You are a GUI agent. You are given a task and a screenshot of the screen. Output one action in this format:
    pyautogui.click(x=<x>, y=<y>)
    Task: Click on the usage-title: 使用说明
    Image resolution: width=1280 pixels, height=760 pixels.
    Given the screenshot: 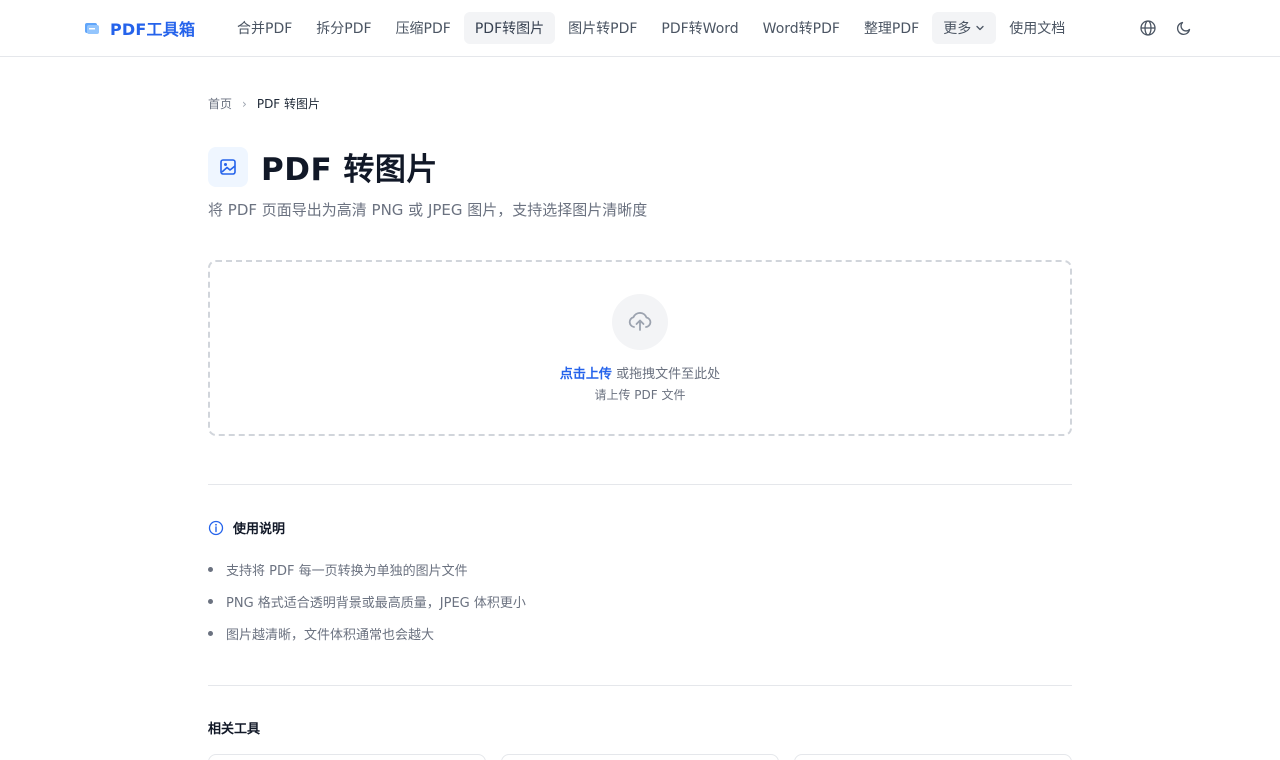 What is the action you would take?
    pyautogui.click(x=259, y=529)
    